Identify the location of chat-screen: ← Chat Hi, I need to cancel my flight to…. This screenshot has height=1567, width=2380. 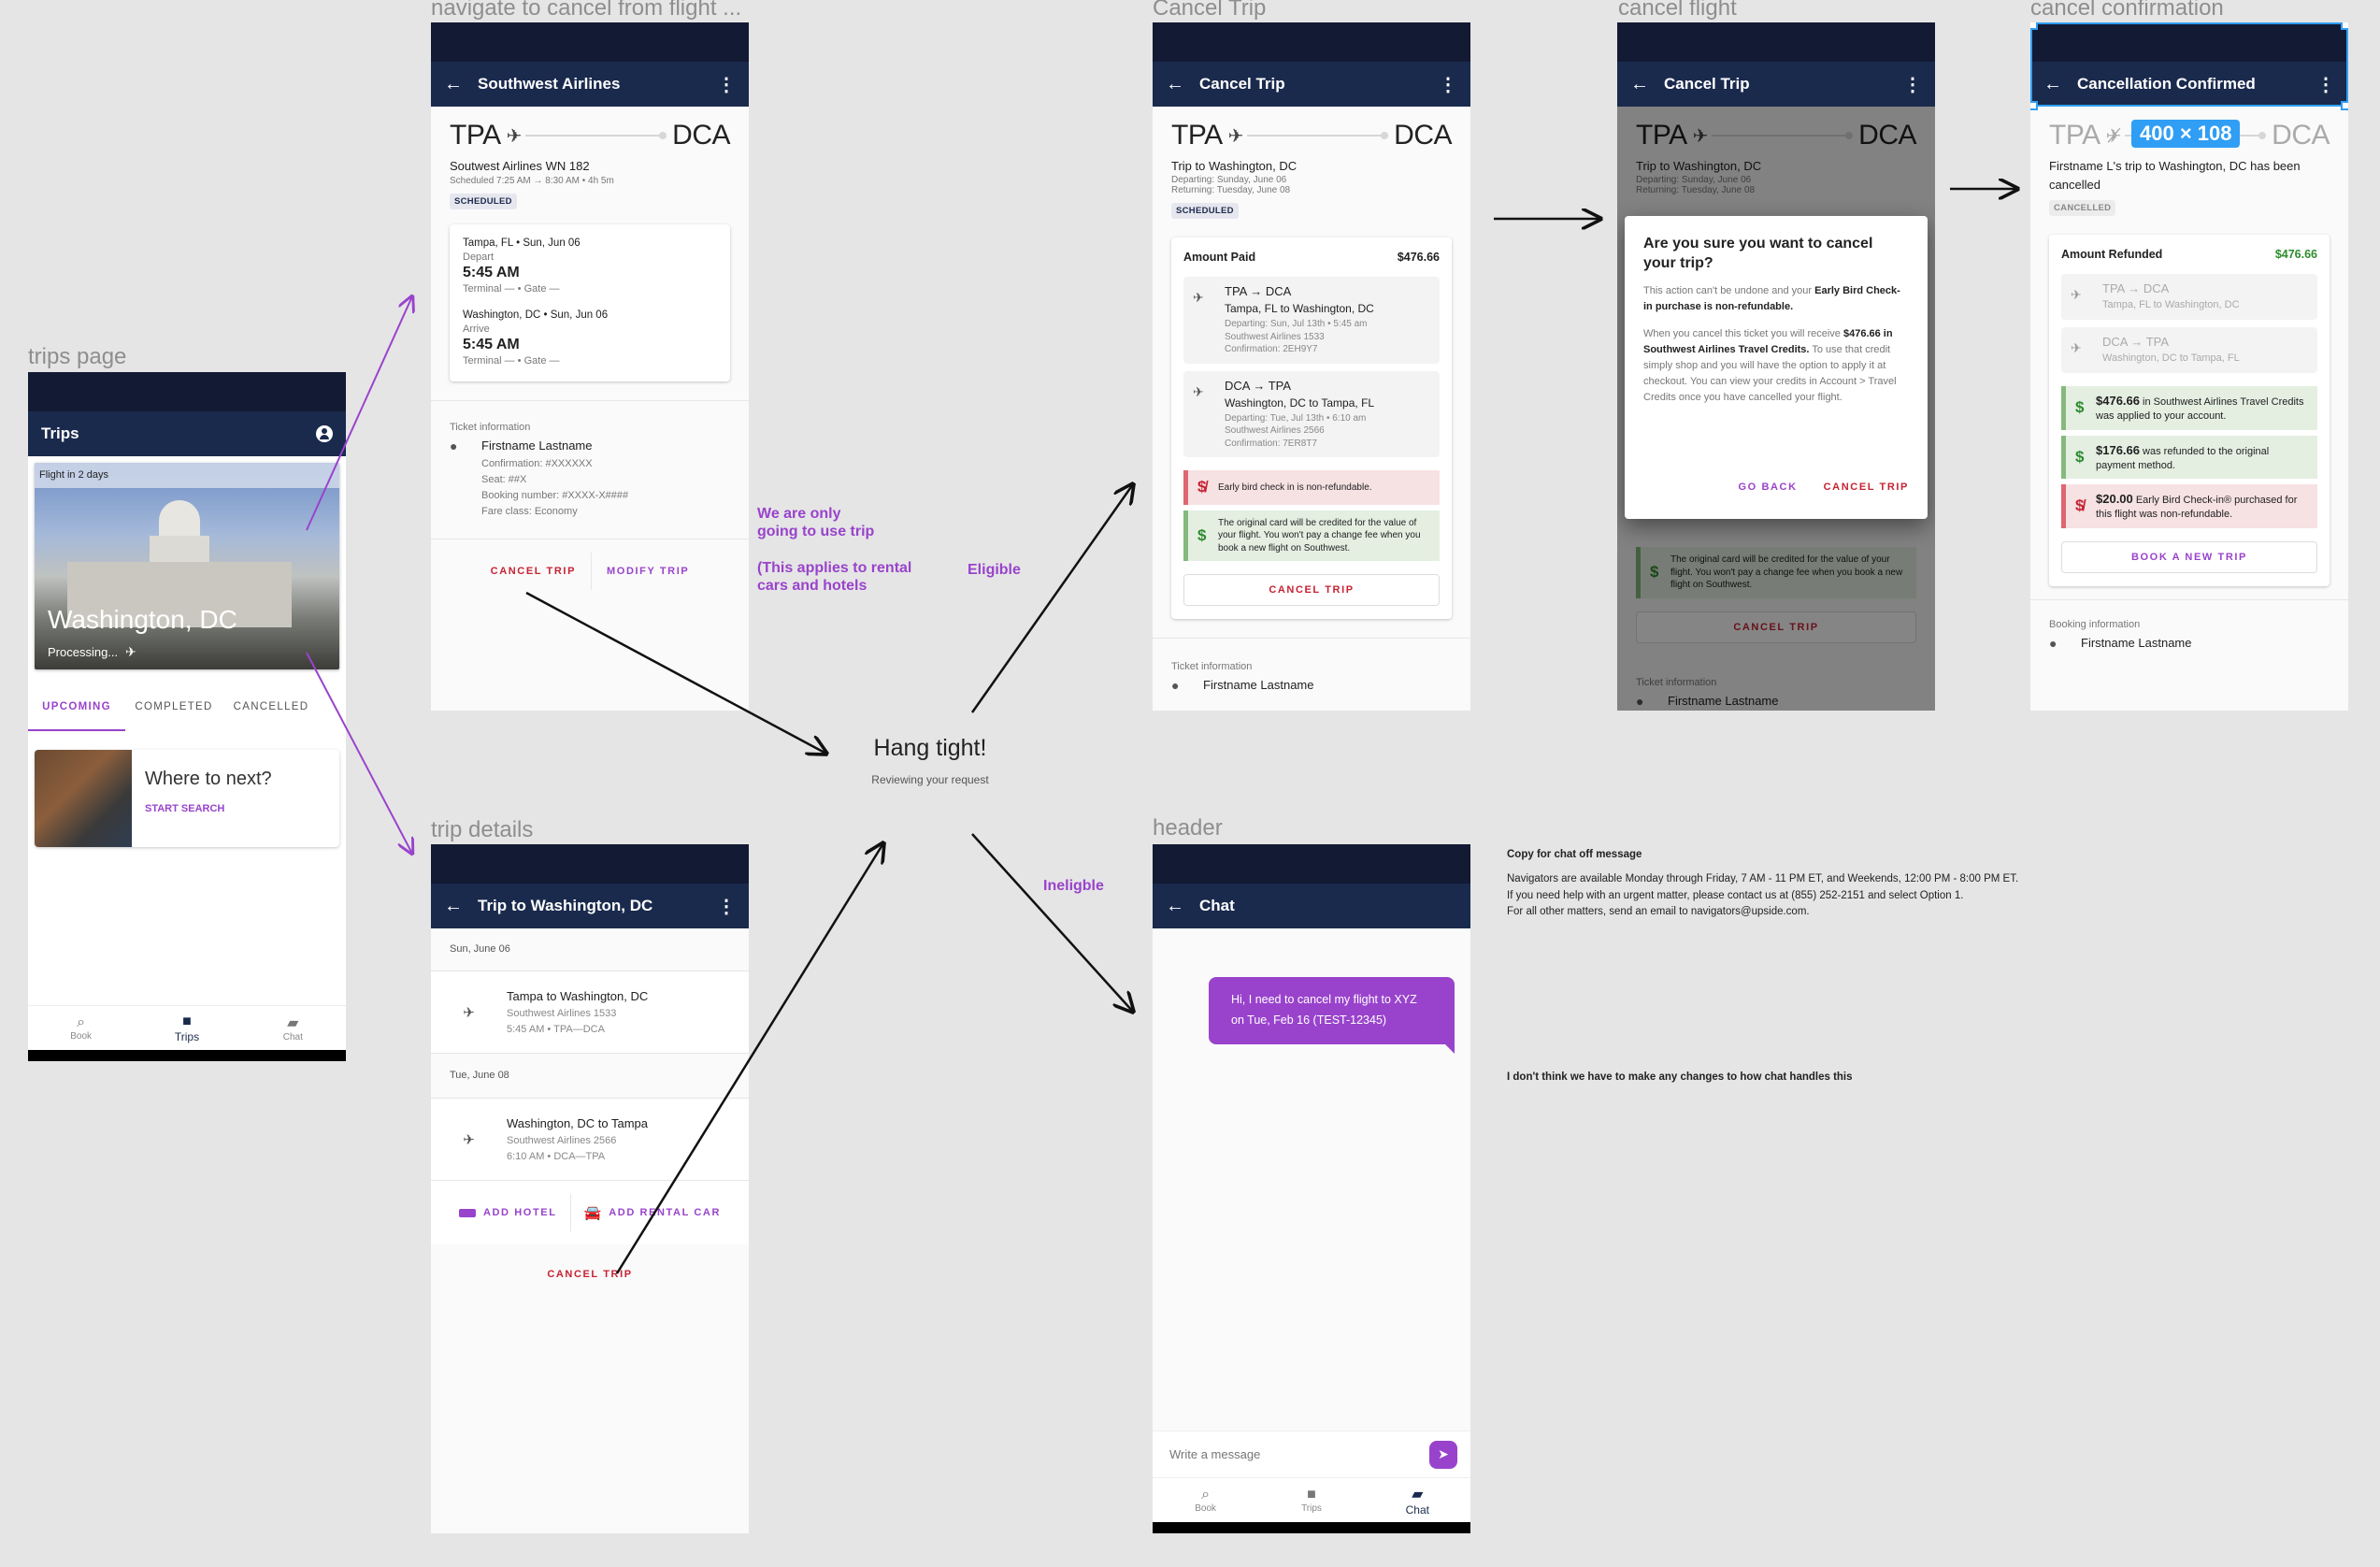
(1311, 1188).